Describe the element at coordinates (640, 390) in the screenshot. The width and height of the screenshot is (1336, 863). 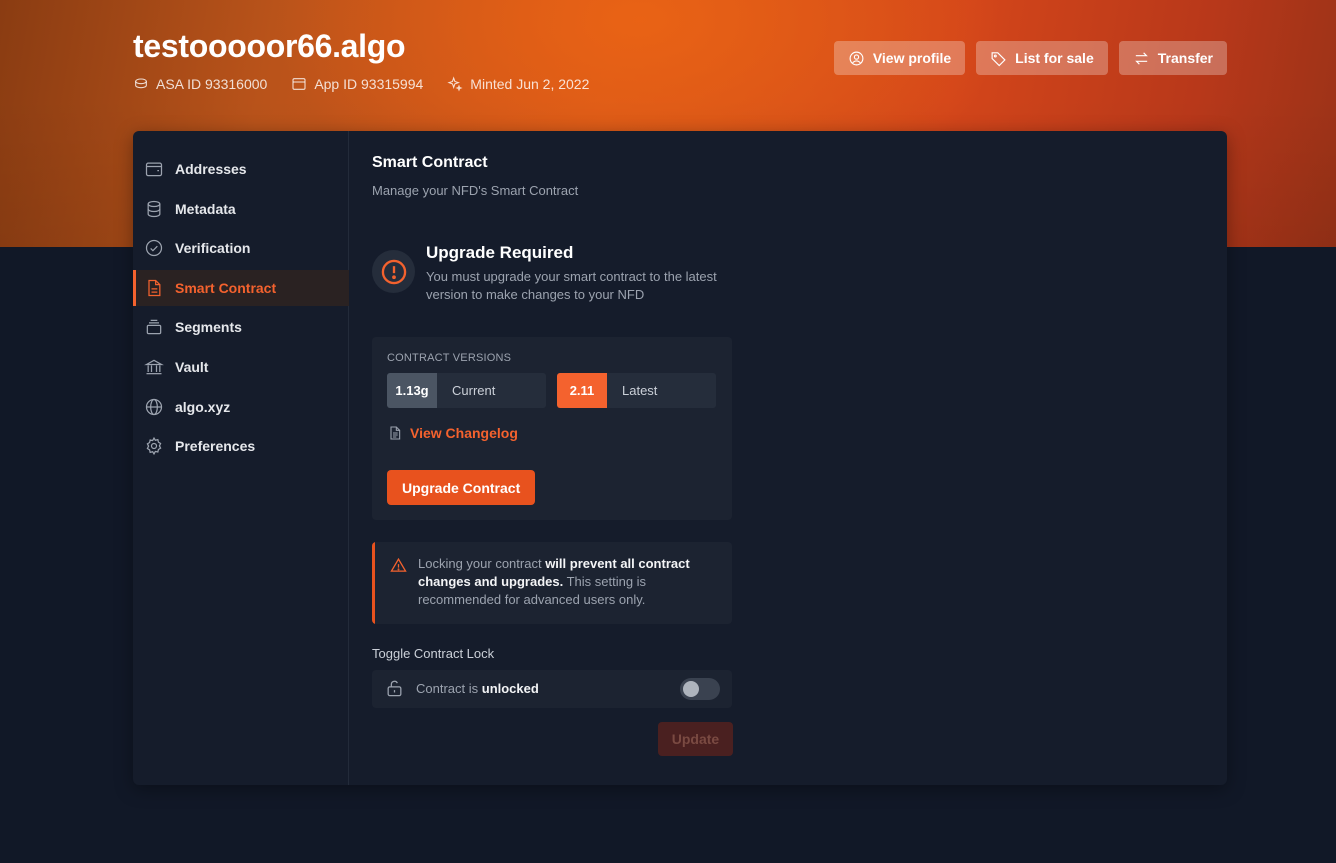
I see `latest-label: Latest` at that location.